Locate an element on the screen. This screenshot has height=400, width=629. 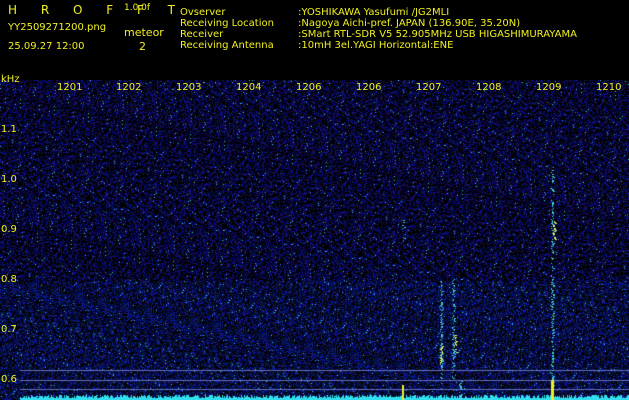
info-observer: Ovserver :YOSHIKAWA Yasufumi /JG2MLI is located at coordinates (314, 12).